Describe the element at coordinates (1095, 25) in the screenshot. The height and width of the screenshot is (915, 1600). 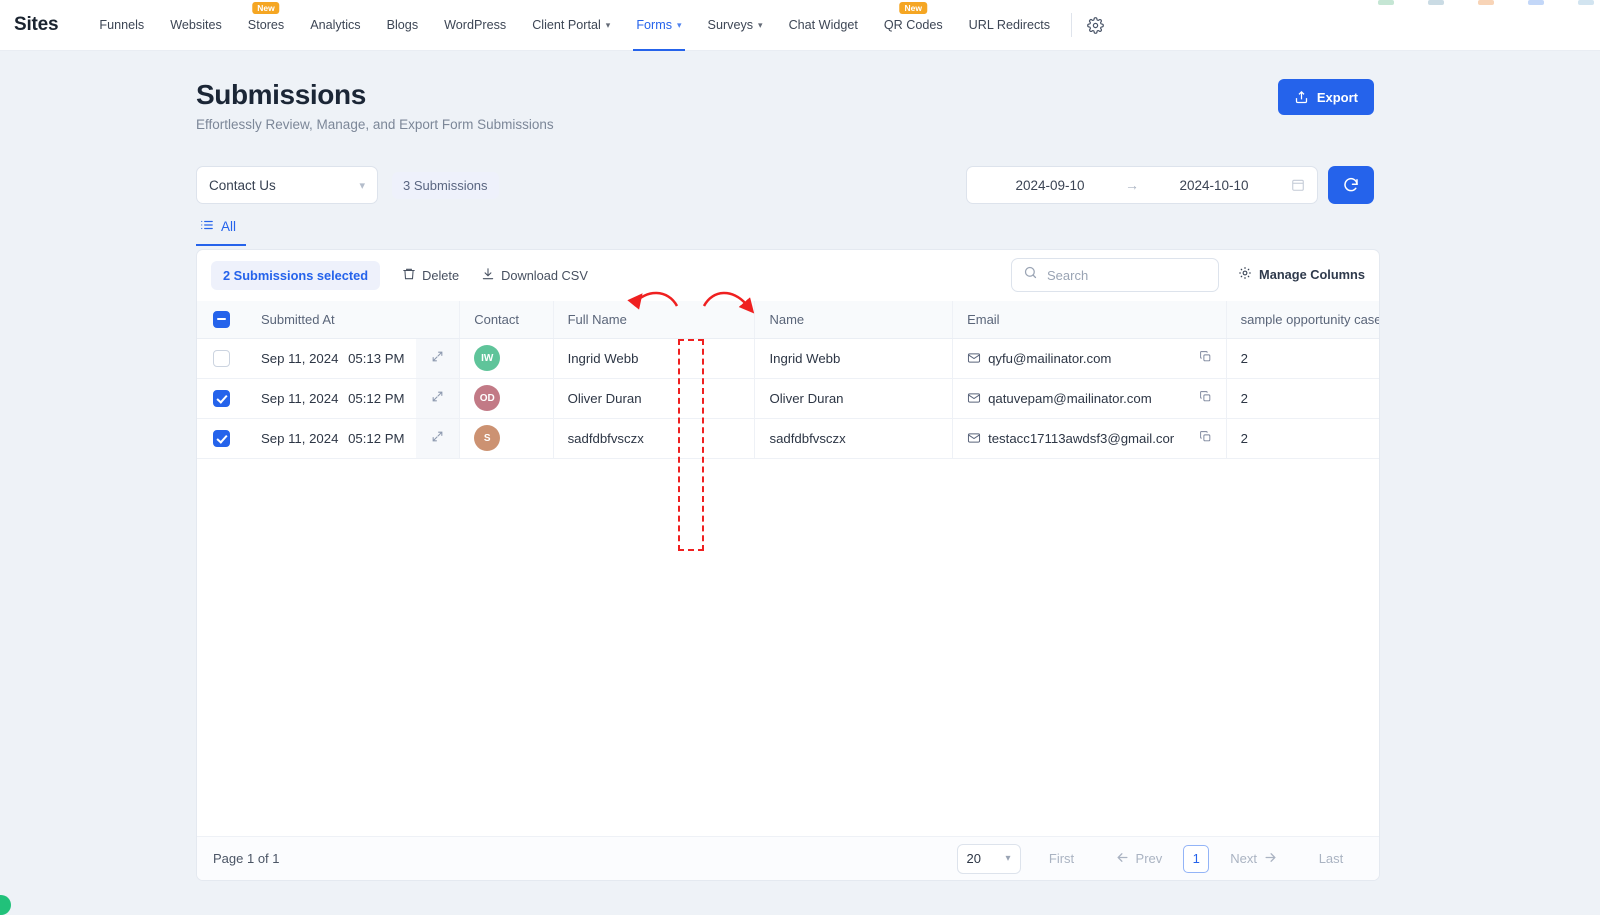
I see `gear-icon` at that location.